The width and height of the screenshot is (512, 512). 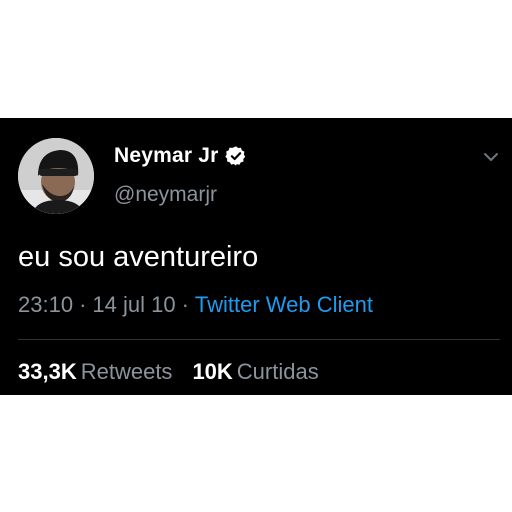 I want to click on author-display-name: Neymar Jr, so click(x=166, y=156).